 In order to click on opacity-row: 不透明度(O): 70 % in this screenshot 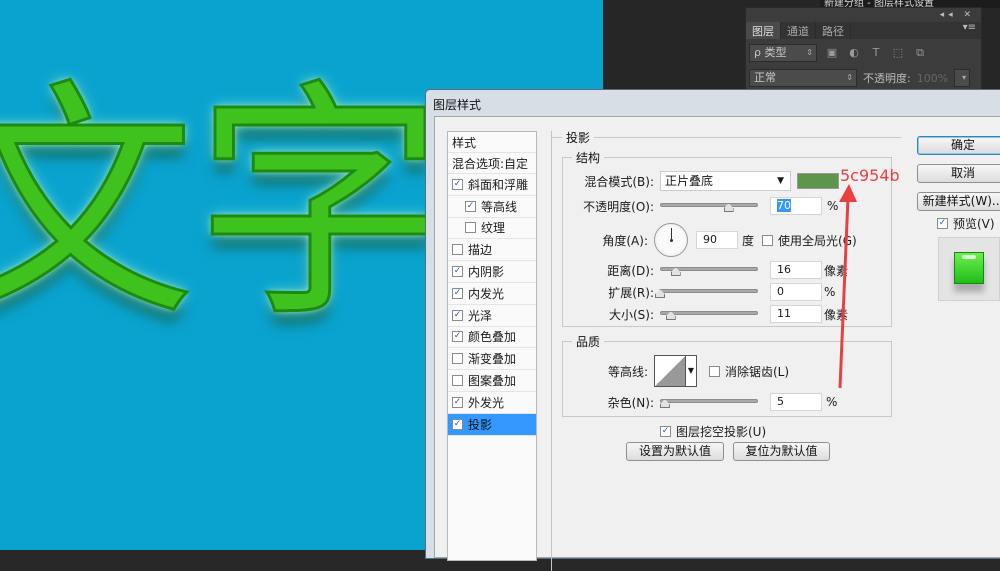, I will do `click(695, 206)`.